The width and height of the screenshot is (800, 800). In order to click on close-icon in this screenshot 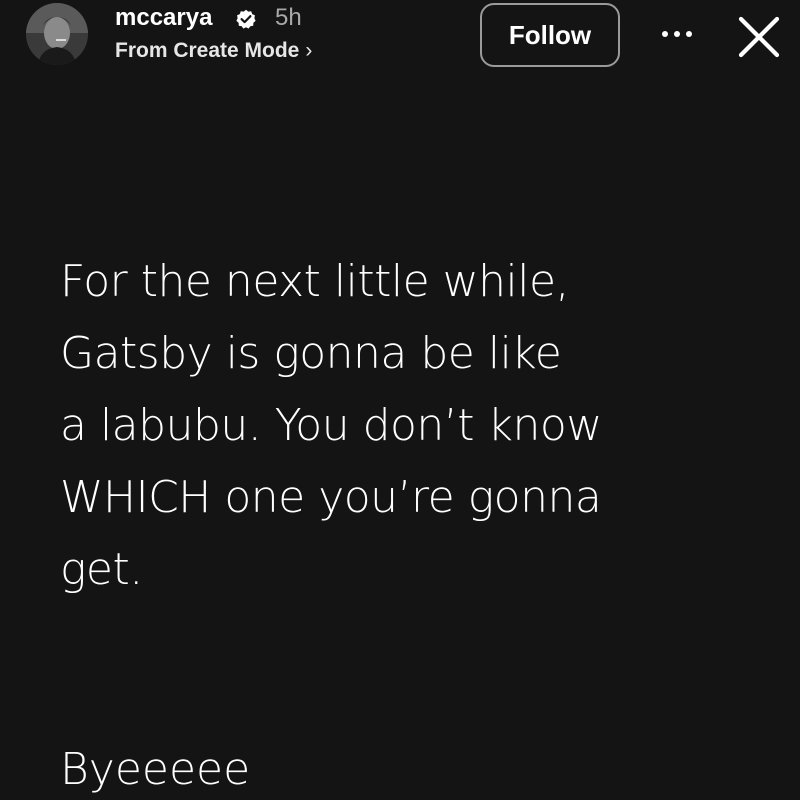, I will do `click(759, 37)`.